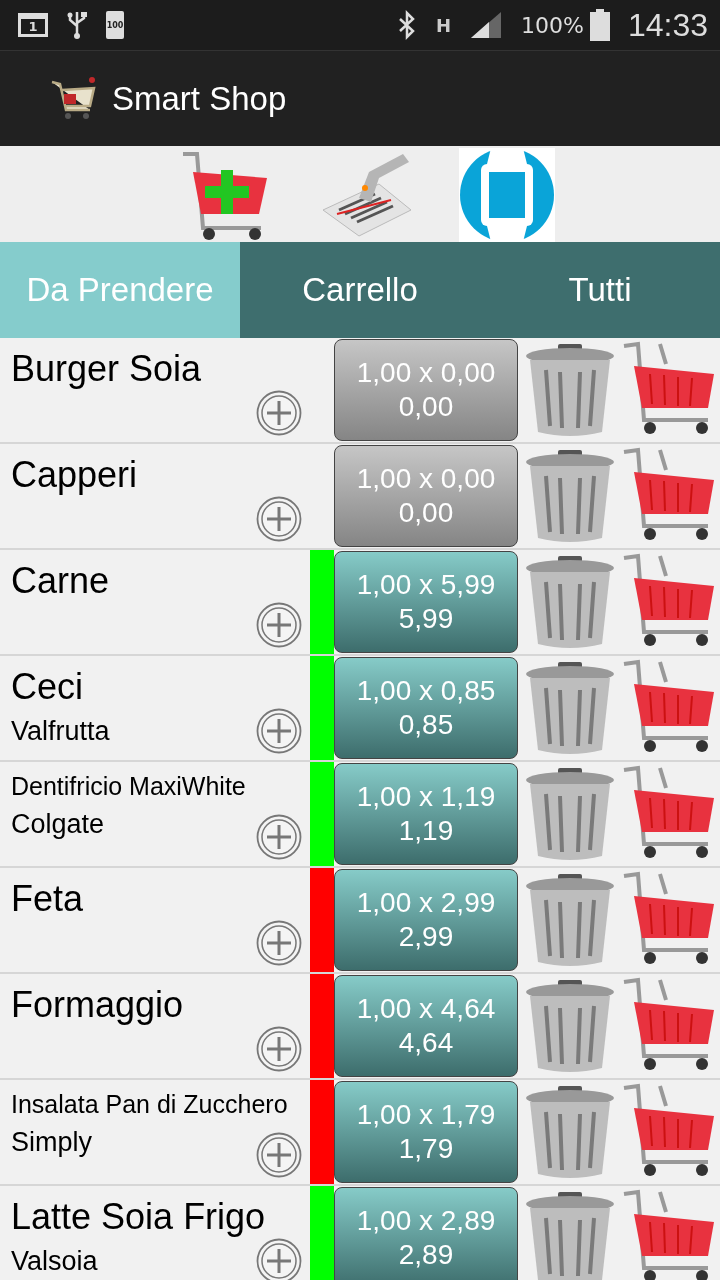  What do you see at coordinates (426, 708) in the screenshot?
I see `price-button: 1,00 x 0,85 0,85` at bounding box center [426, 708].